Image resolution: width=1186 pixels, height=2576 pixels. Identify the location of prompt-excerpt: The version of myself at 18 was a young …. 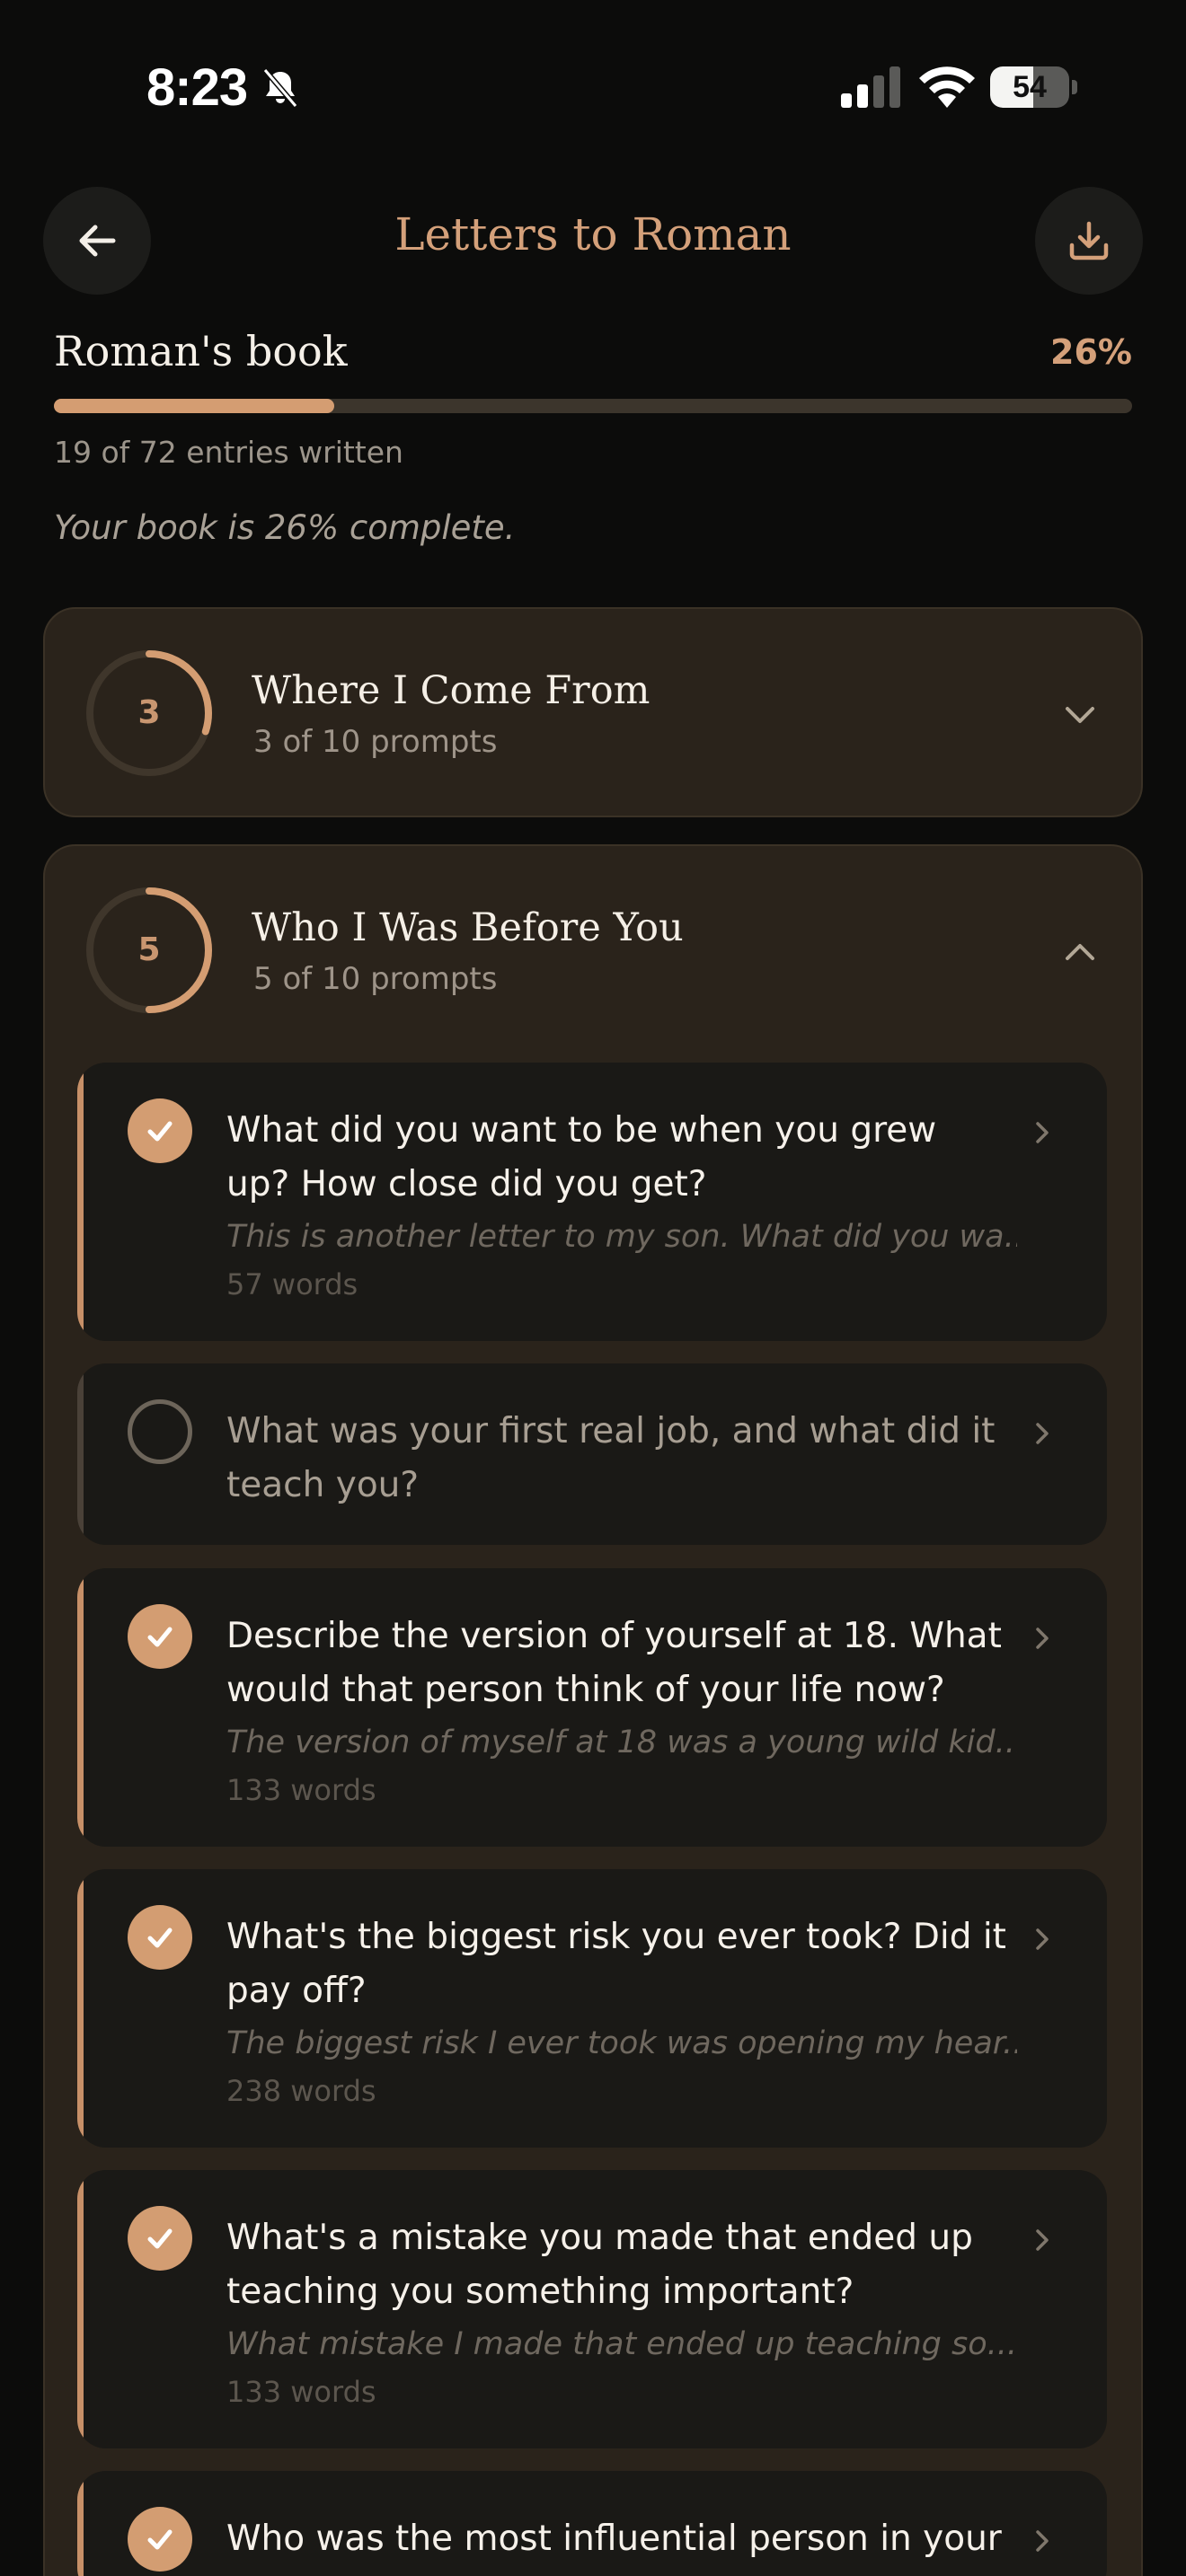
(621, 1742).